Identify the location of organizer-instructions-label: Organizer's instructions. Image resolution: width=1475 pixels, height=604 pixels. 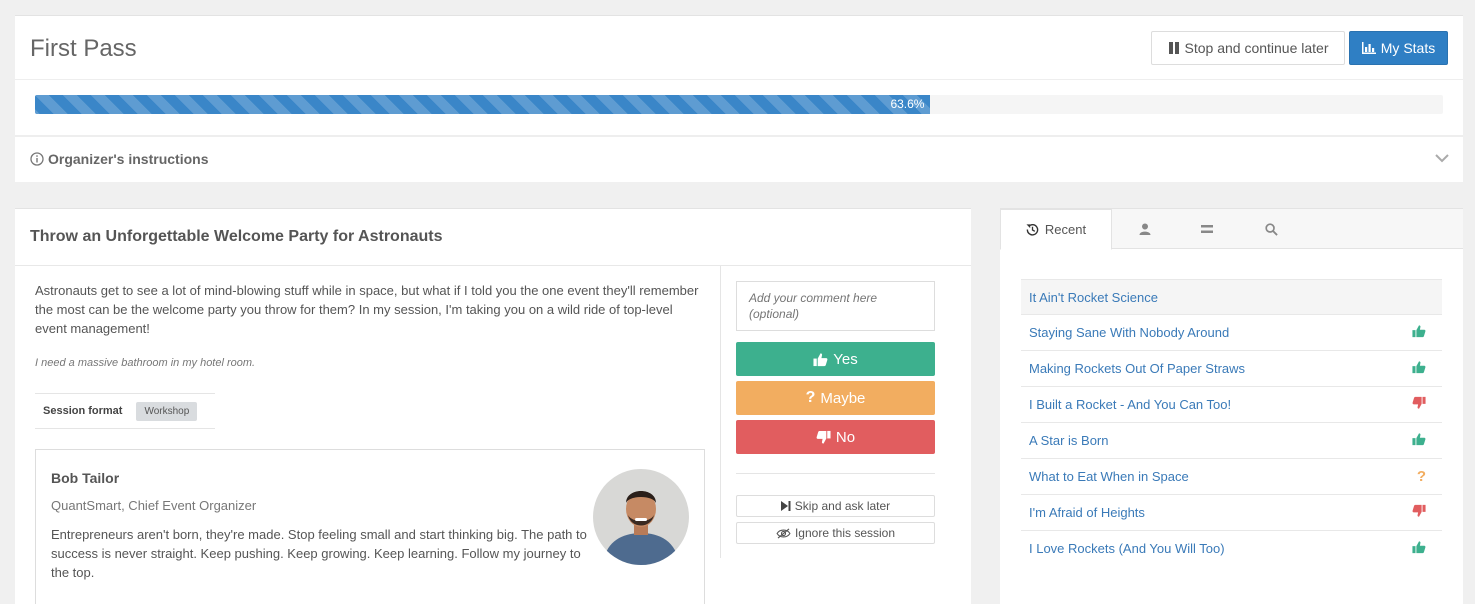
(128, 159).